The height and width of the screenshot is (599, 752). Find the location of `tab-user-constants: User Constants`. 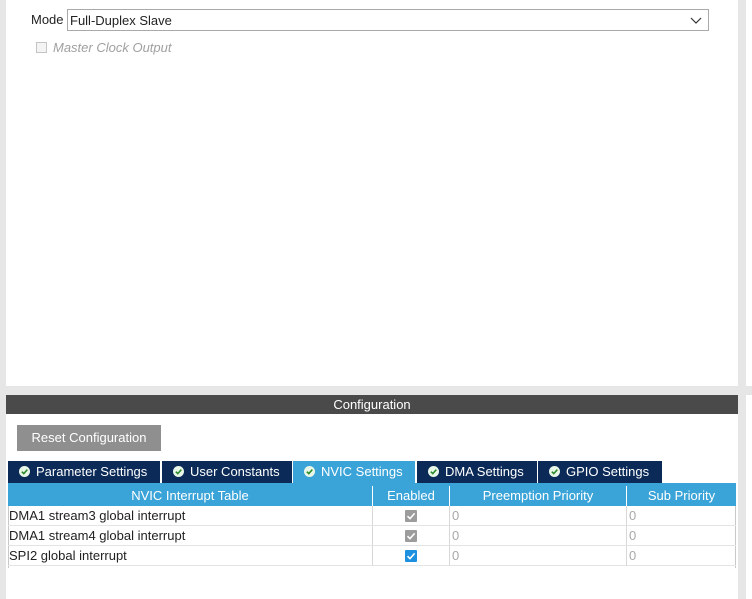

tab-user-constants: User Constants is located at coordinates (227, 472).